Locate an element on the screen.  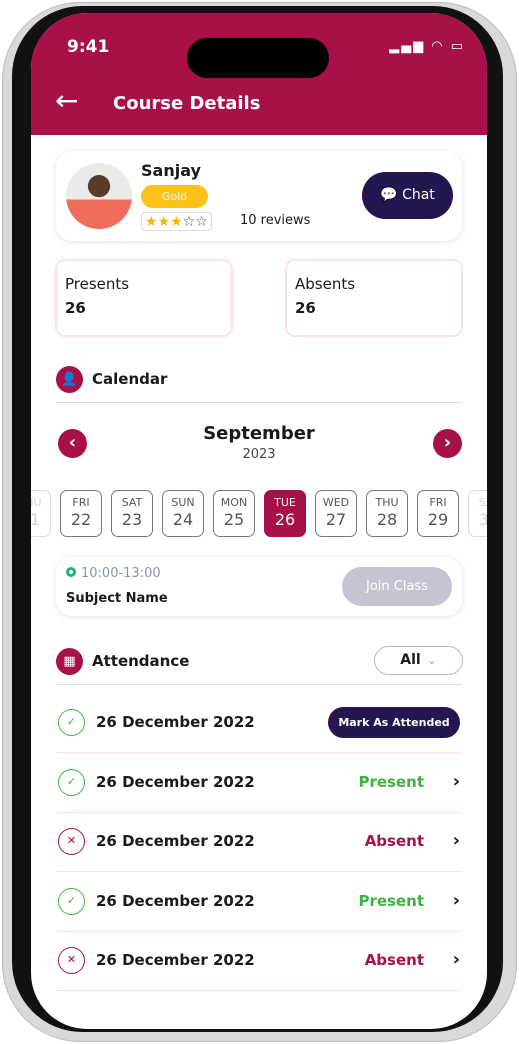
star-rating: ★★★☆☆ is located at coordinates (176, 221).